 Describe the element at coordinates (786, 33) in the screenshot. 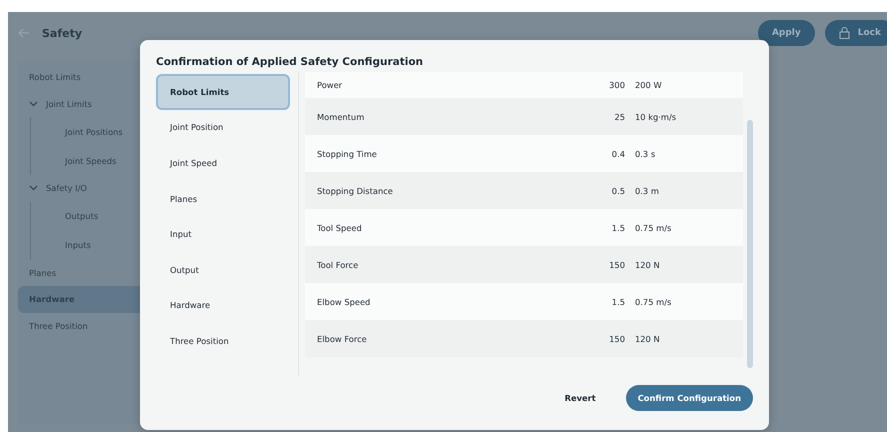

I see `apply-button: Apply` at that location.